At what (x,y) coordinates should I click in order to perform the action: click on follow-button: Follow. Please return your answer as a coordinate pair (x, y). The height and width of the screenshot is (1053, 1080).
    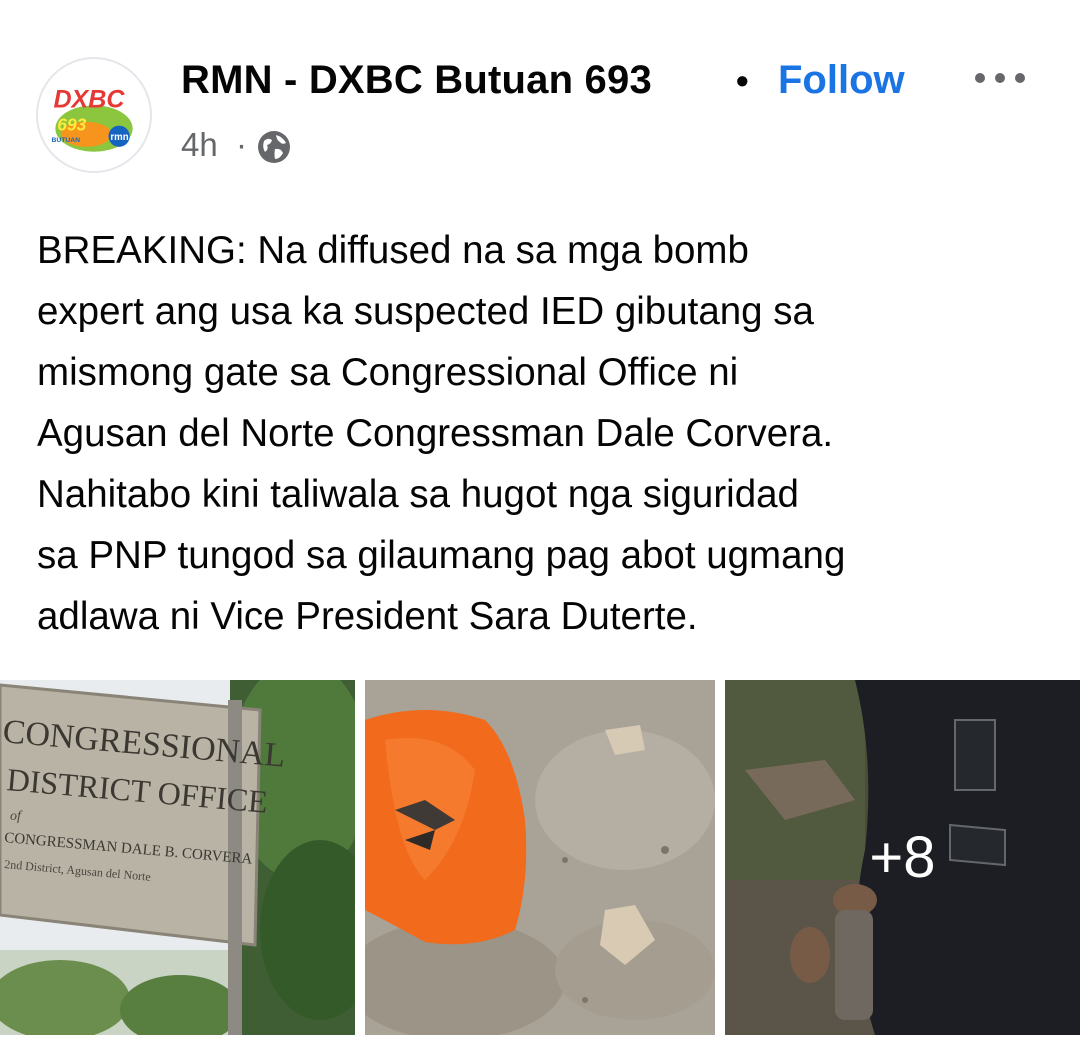
    Looking at the image, I should click on (841, 80).